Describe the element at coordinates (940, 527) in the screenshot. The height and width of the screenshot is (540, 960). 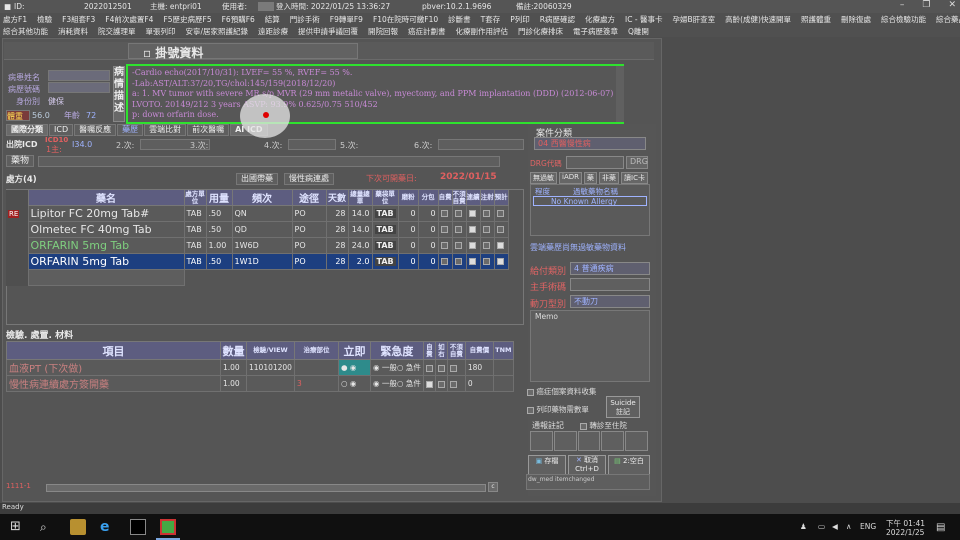
I see `notification-icon: ▤` at that location.